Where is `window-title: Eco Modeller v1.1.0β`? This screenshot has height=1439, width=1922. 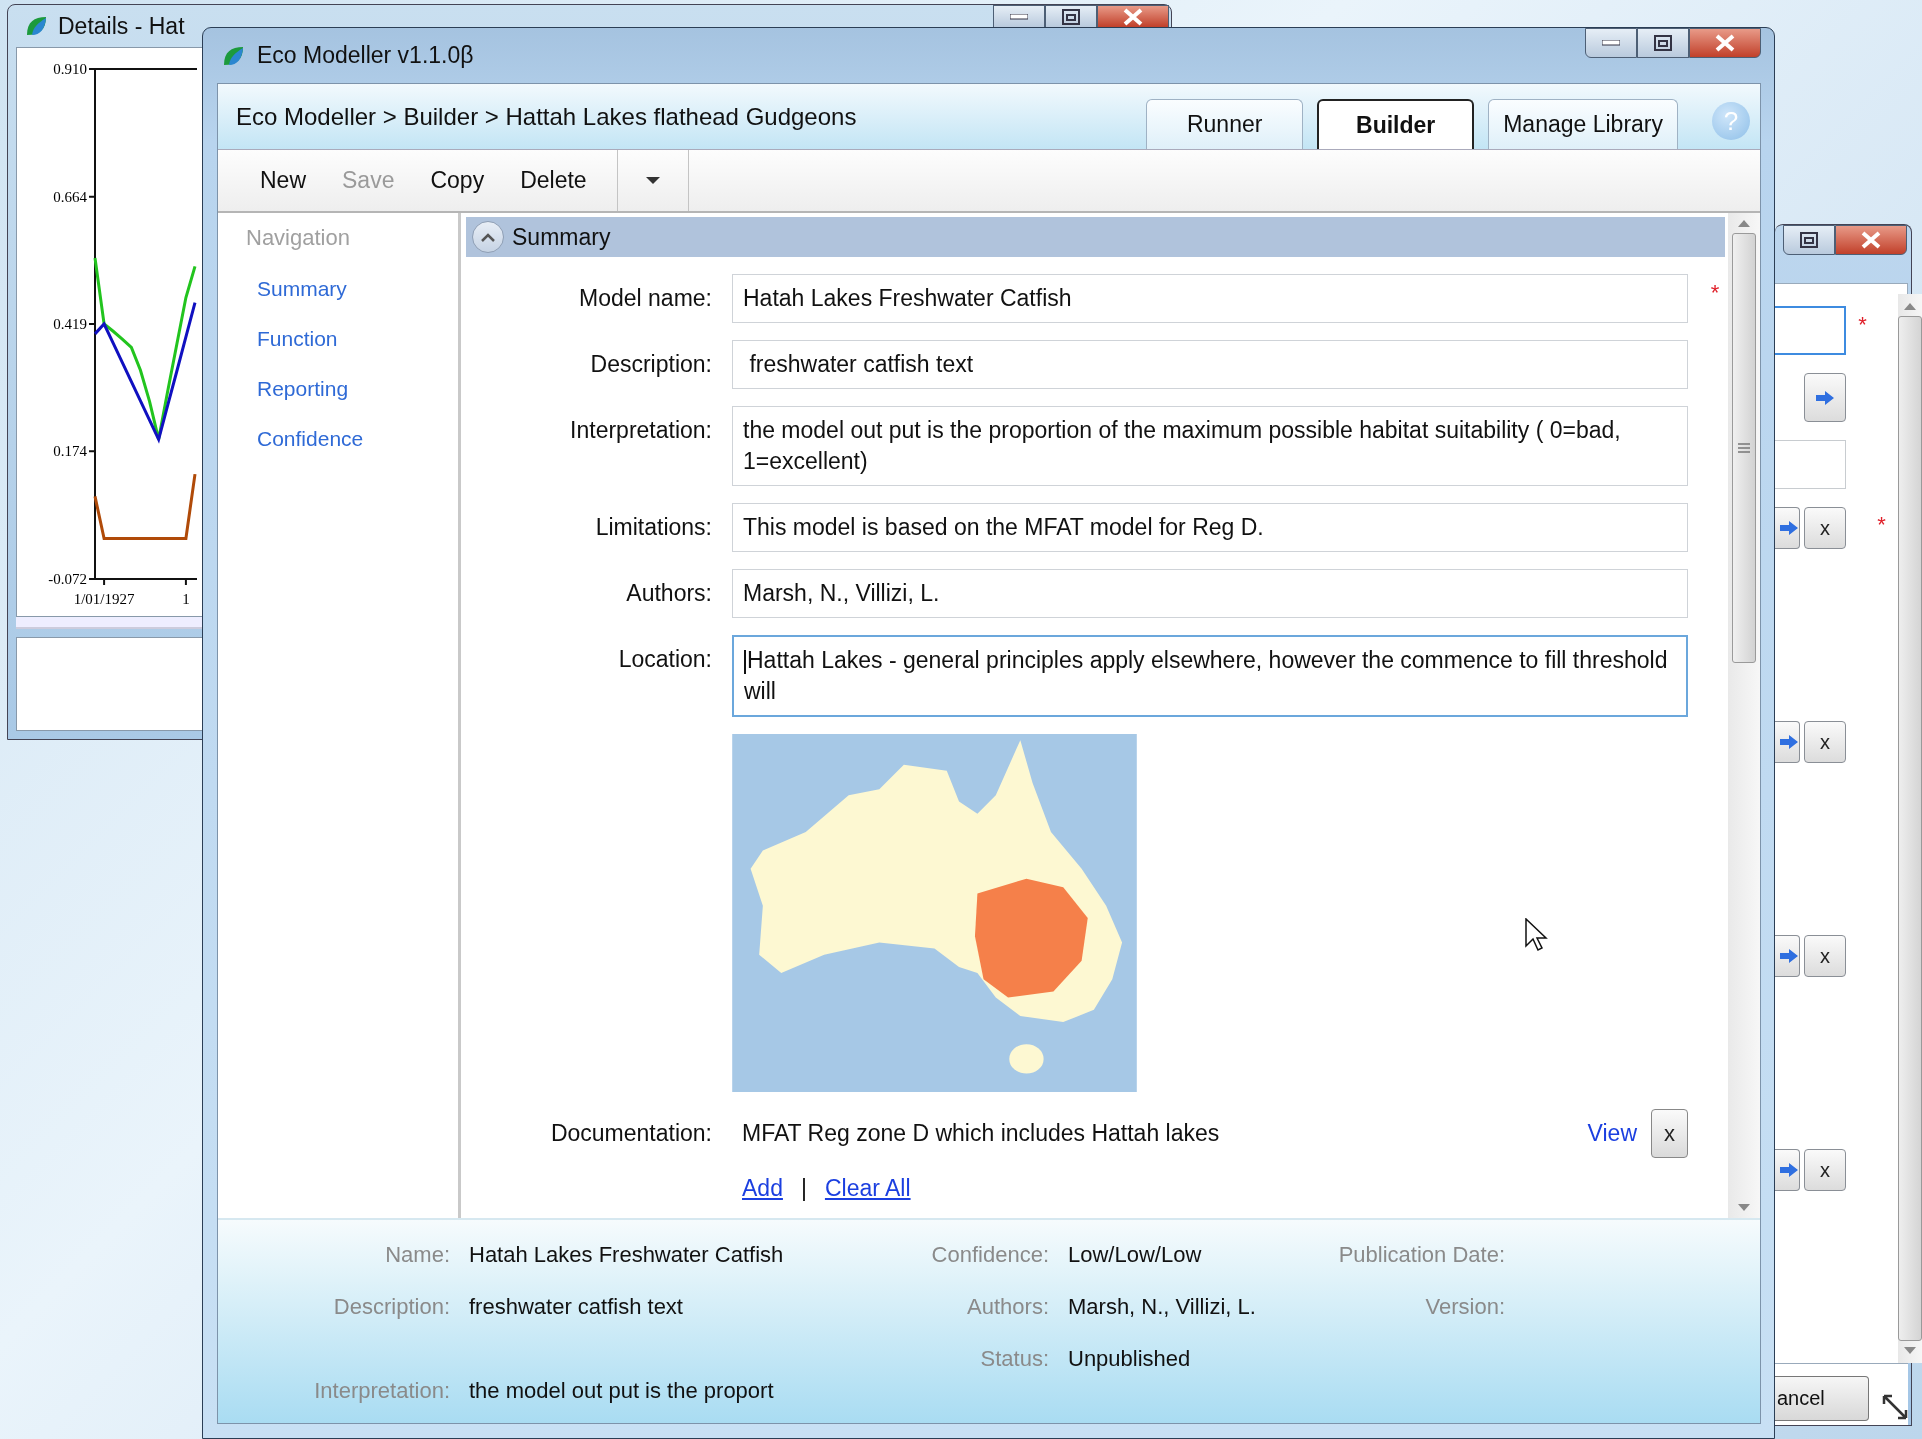
window-title: Eco Modeller v1.1.0β is located at coordinates (365, 55).